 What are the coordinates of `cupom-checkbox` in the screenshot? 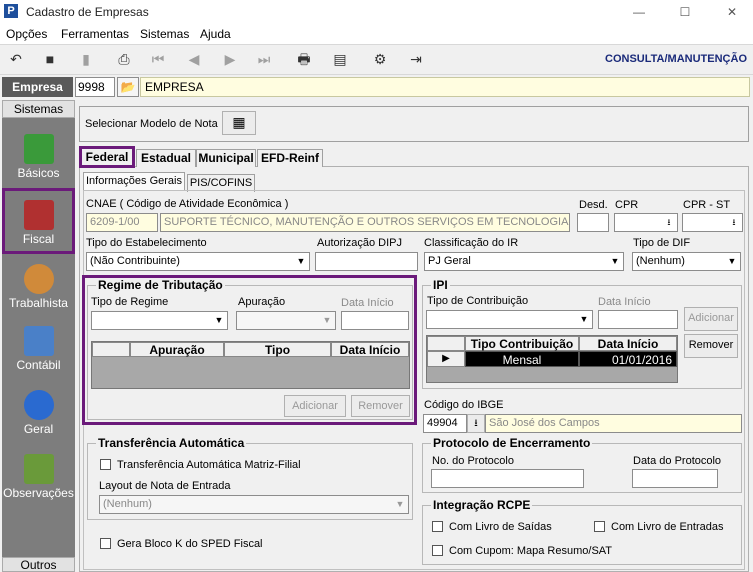 It's located at (437, 550).